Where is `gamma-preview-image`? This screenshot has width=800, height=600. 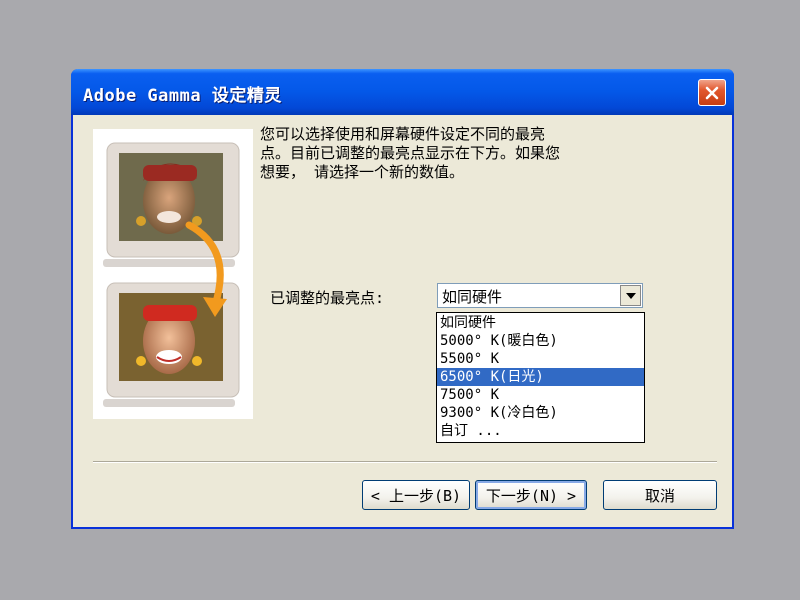
gamma-preview-image is located at coordinates (173, 274).